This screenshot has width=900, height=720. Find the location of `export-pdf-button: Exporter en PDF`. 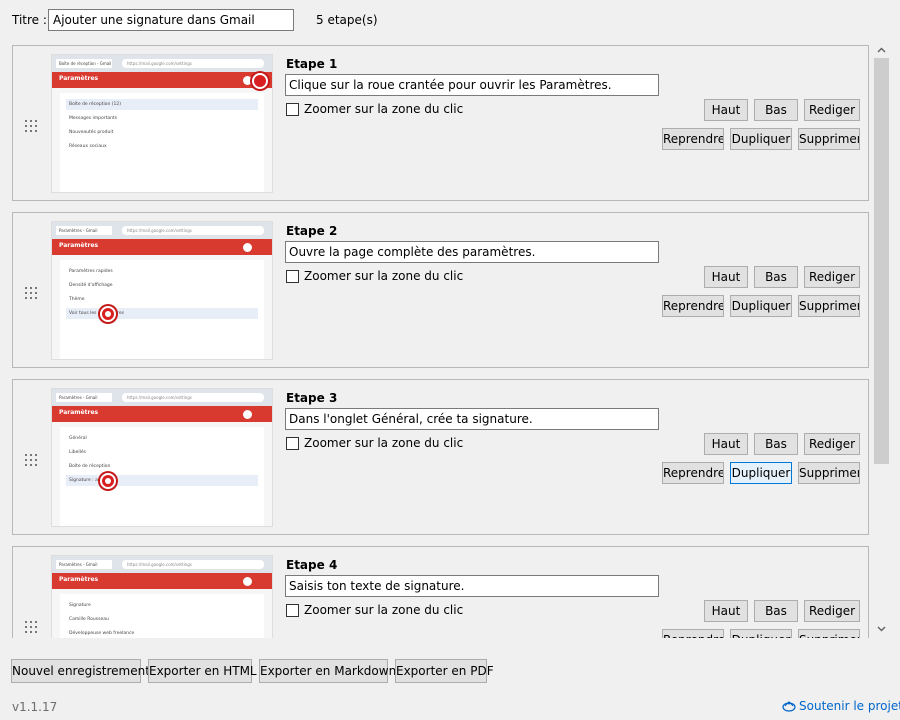

export-pdf-button: Exporter en PDF is located at coordinates (444, 671).